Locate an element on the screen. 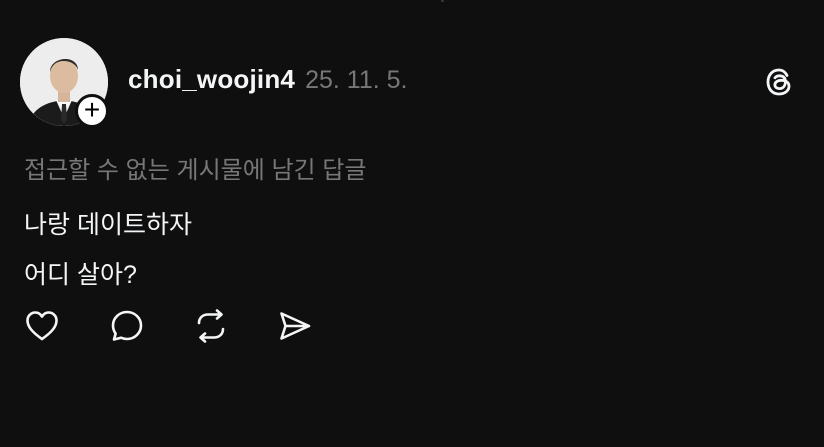  plus-icon: + is located at coordinates (92, 109).